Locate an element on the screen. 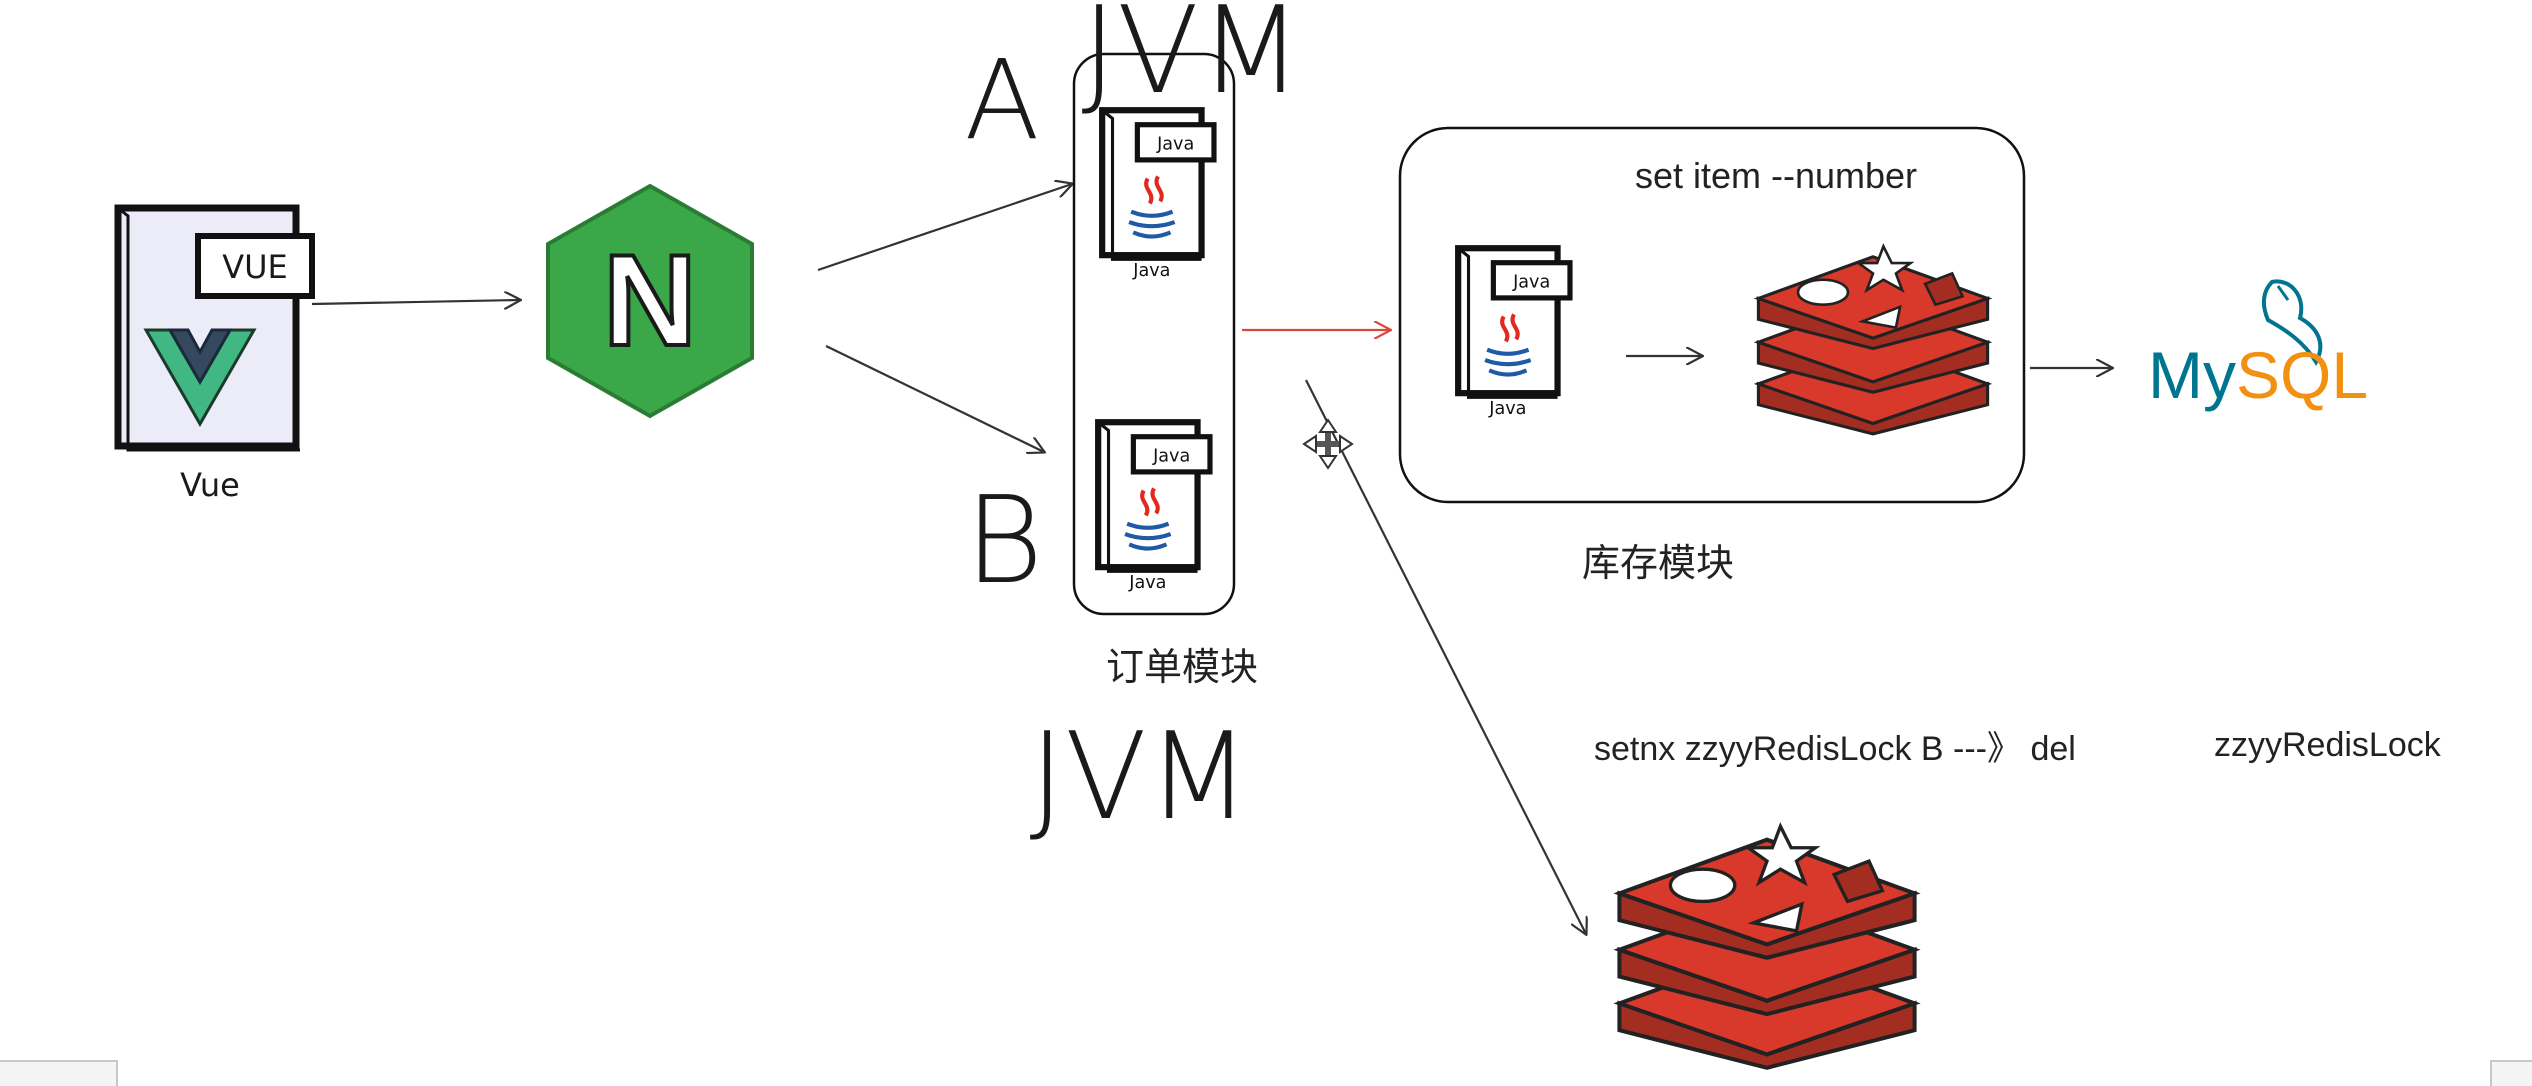  mysql-logo-my: My is located at coordinates (2192, 375).